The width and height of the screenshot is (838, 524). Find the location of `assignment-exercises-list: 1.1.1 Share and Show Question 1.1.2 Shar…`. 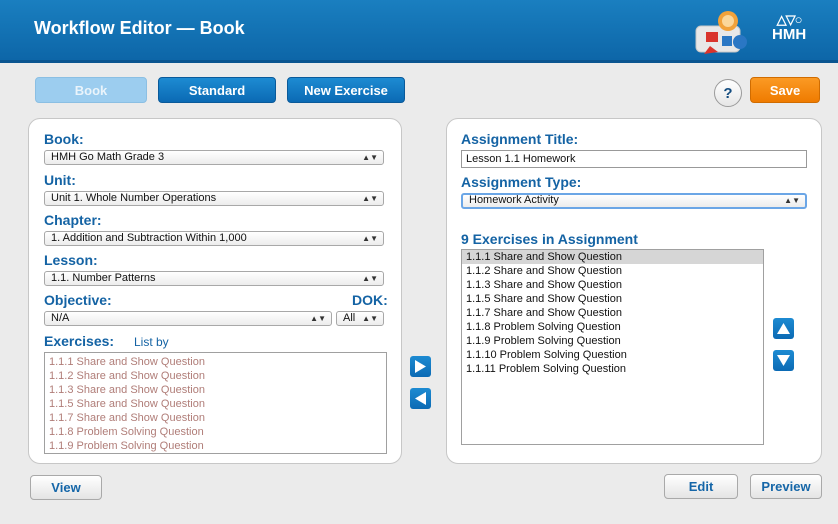

assignment-exercises-list: 1.1.1 Share and Show Question 1.1.2 Shar… is located at coordinates (612, 347).